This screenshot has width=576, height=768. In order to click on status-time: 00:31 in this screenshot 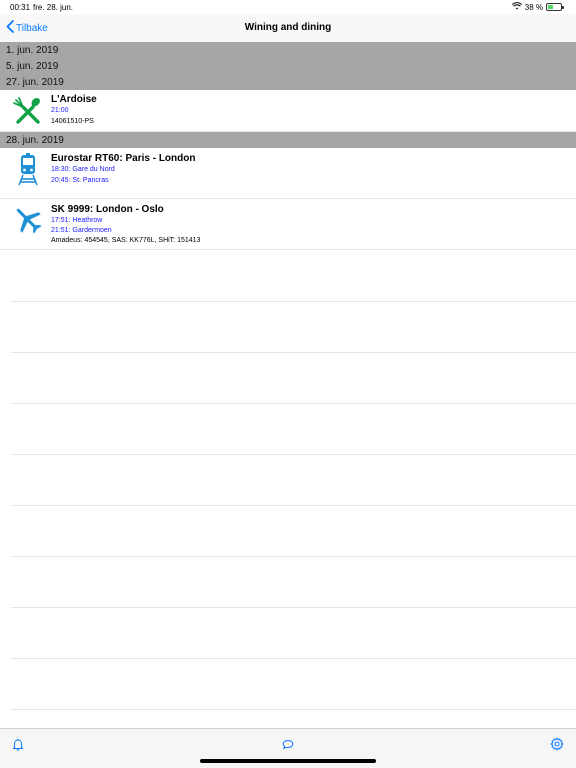, I will do `click(20, 7)`.